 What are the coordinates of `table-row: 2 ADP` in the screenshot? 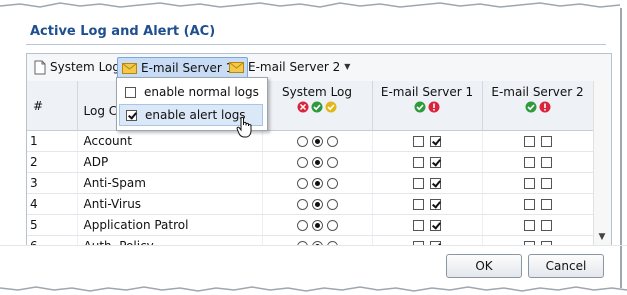 It's located at (310, 162).